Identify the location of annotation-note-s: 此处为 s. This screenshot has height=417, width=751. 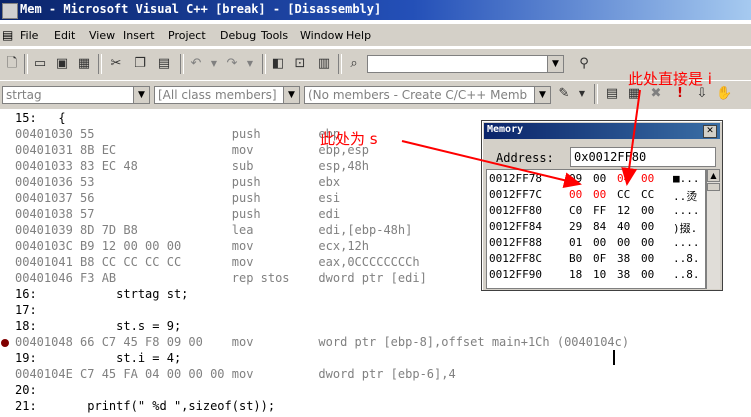
(349, 139).